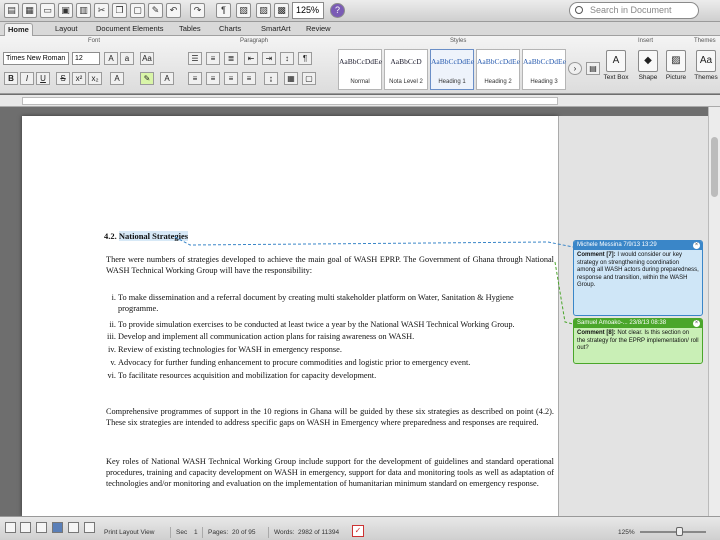  Describe the element at coordinates (705, 41) in the screenshot. I see `themes-group-label: Themes` at that location.